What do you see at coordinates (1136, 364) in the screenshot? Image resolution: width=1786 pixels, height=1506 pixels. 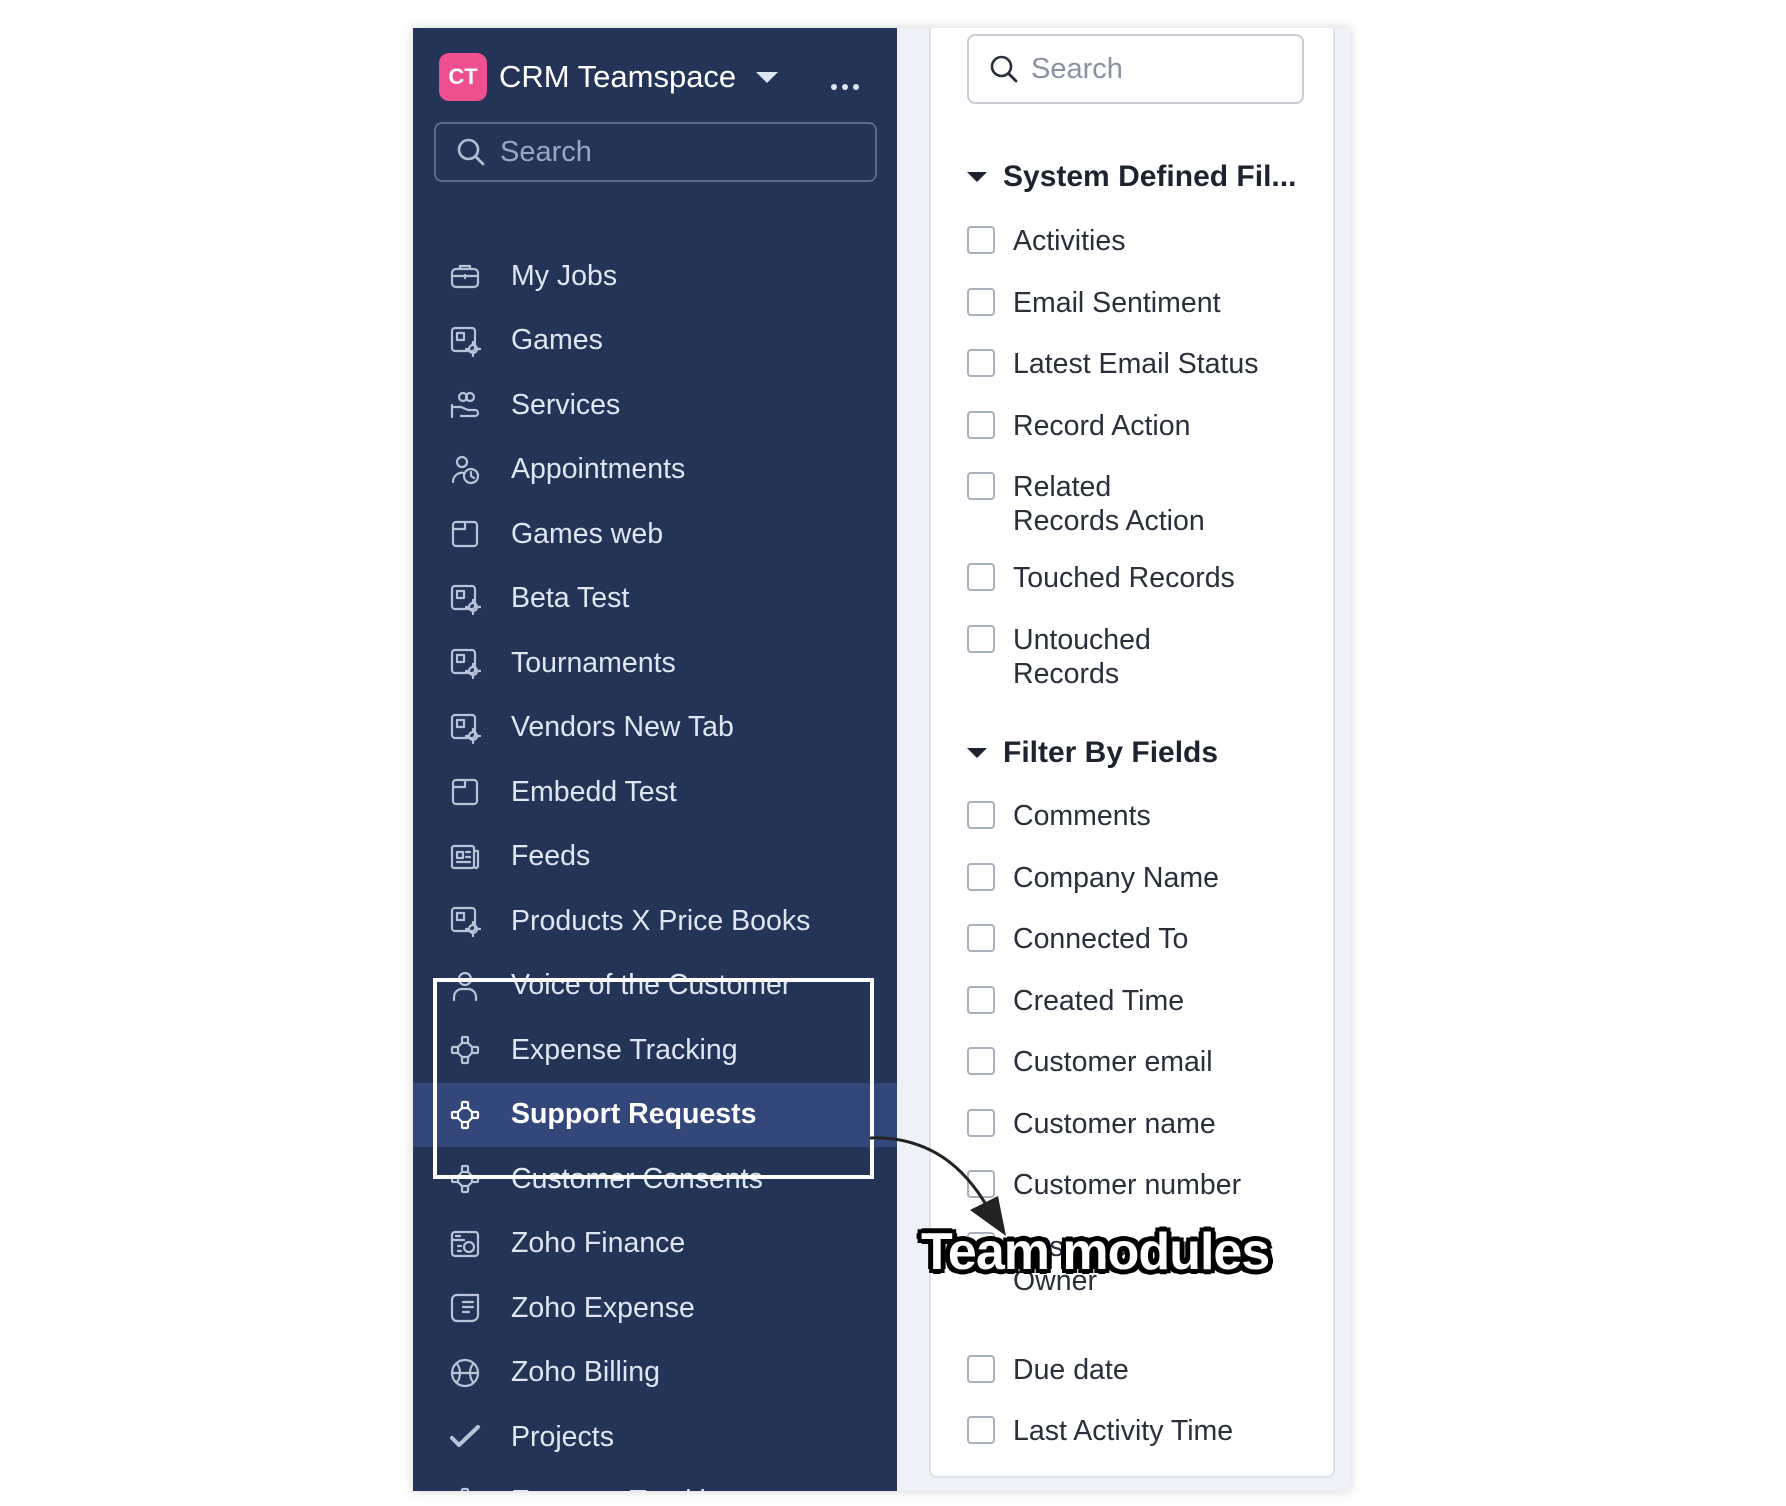 I see `filter-option-label: Latest Email Status` at bounding box center [1136, 364].